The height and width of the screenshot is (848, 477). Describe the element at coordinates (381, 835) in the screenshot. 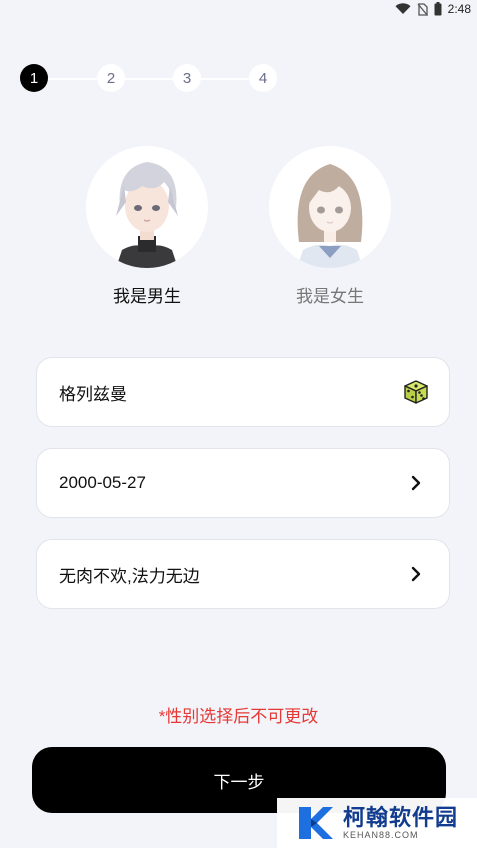

I see `watermark-subtitle: KEHAN88.COM` at that location.